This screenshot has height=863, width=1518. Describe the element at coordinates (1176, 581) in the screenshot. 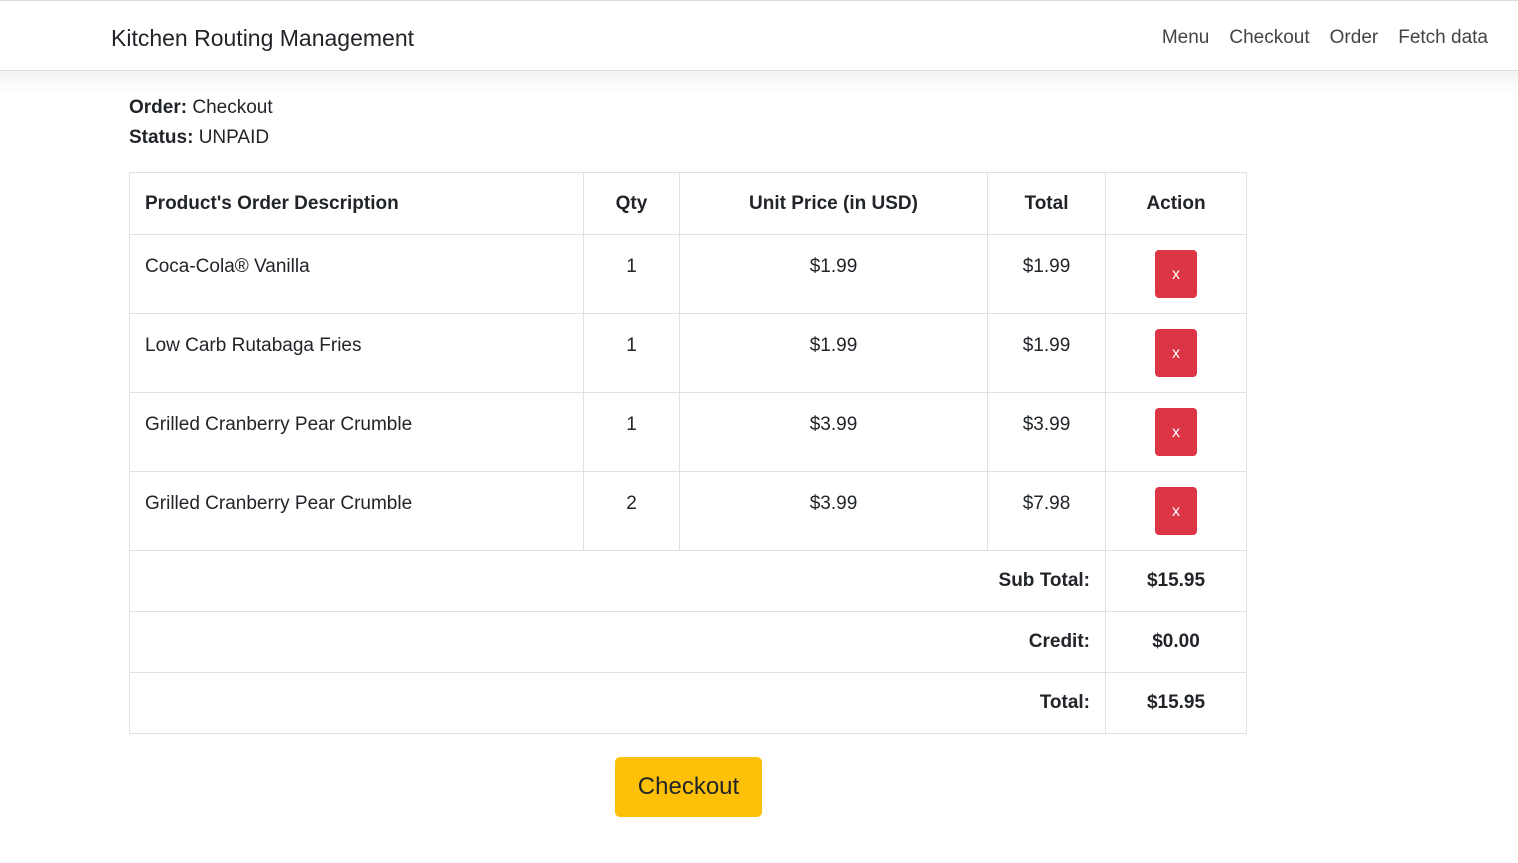

I see `subtotal-value: $15.95` at that location.